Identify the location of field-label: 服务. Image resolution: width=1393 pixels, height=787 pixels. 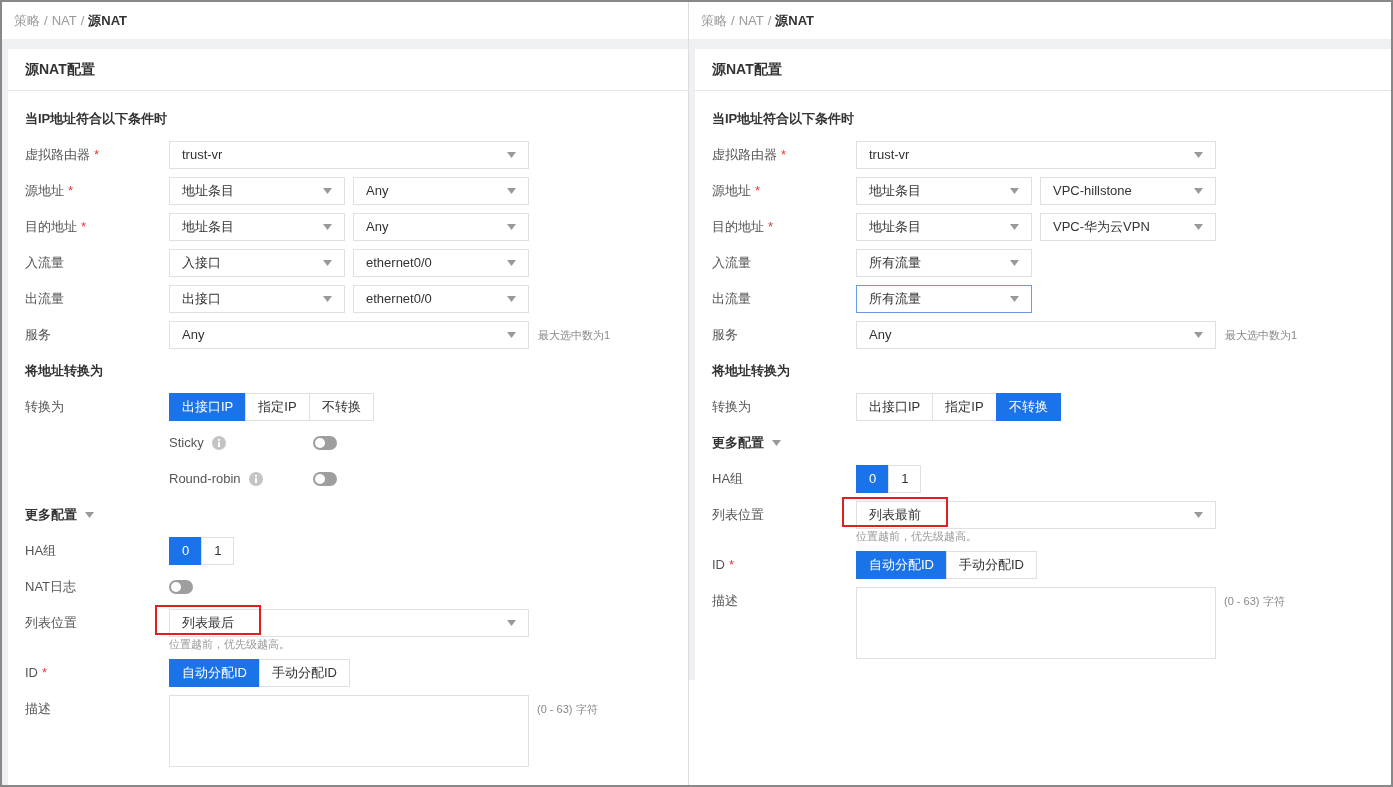
(725, 335).